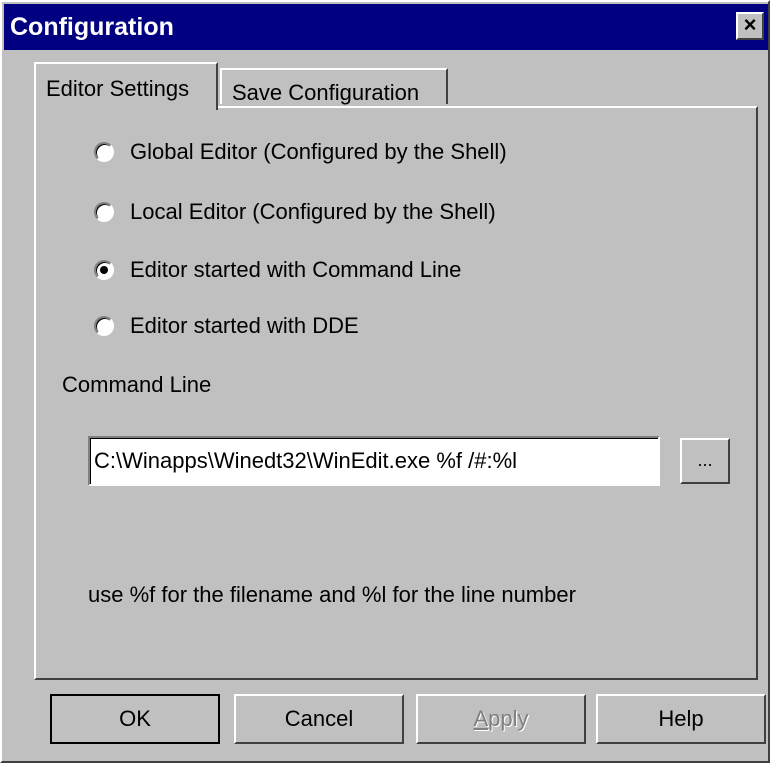 The image size is (770, 763). Describe the element at coordinates (681, 719) in the screenshot. I see `help-button: Help` at that location.